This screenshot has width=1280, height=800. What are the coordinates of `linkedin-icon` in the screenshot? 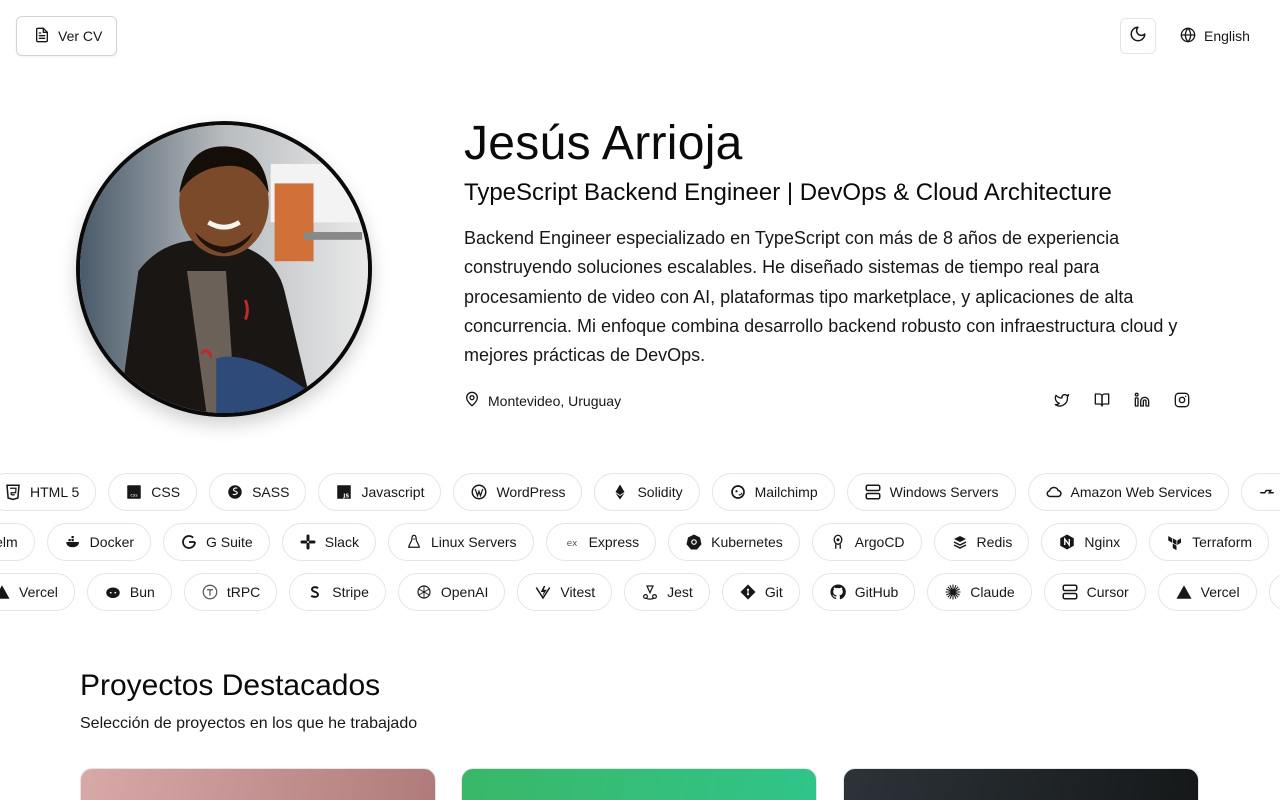 It's located at (1142, 402).